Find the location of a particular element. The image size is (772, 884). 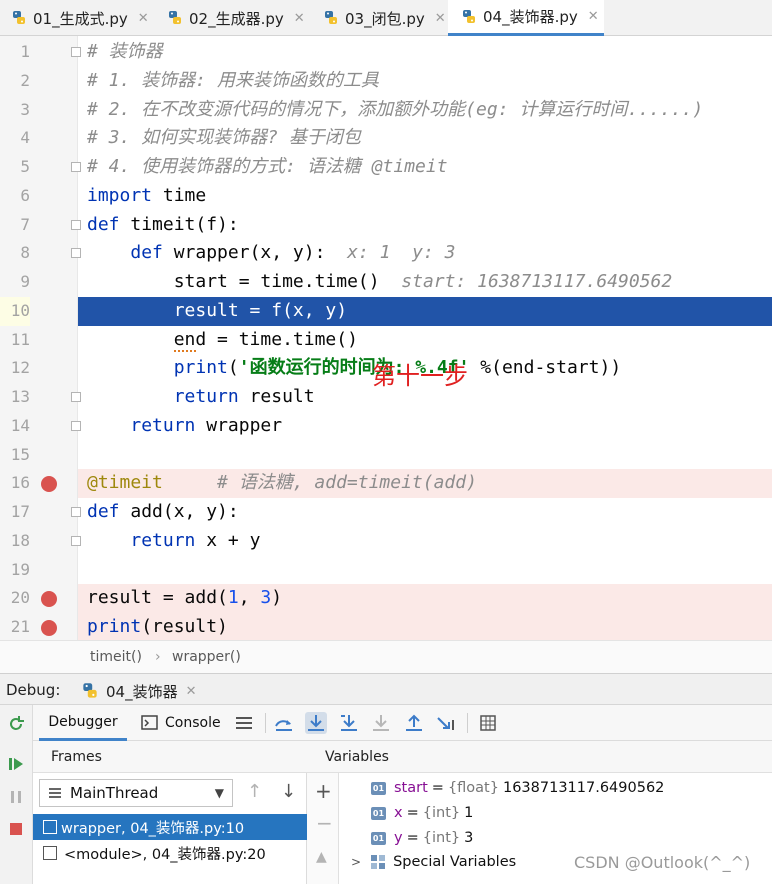

code-line: 5 # 4. 使用装饰器的方式: 语法糖 @timeit is located at coordinates (386, 167).